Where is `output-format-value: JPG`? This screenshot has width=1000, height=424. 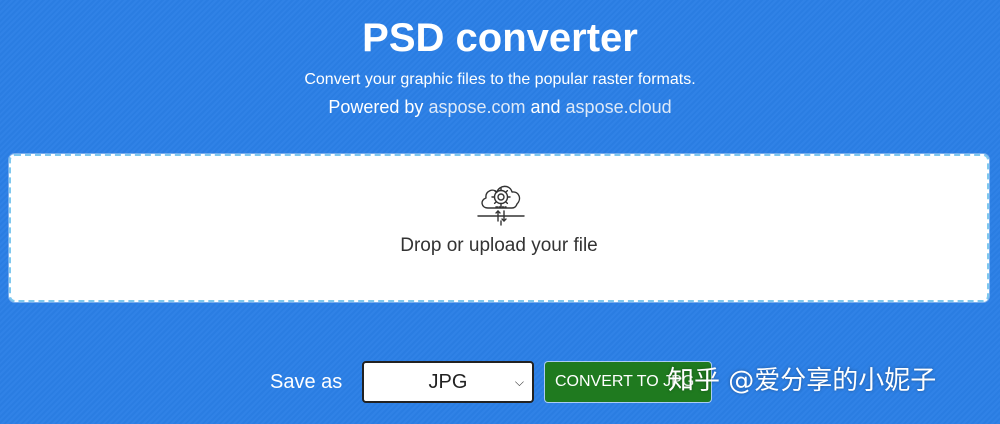
output-format-value: JPG is located at coordinates (448, 382).